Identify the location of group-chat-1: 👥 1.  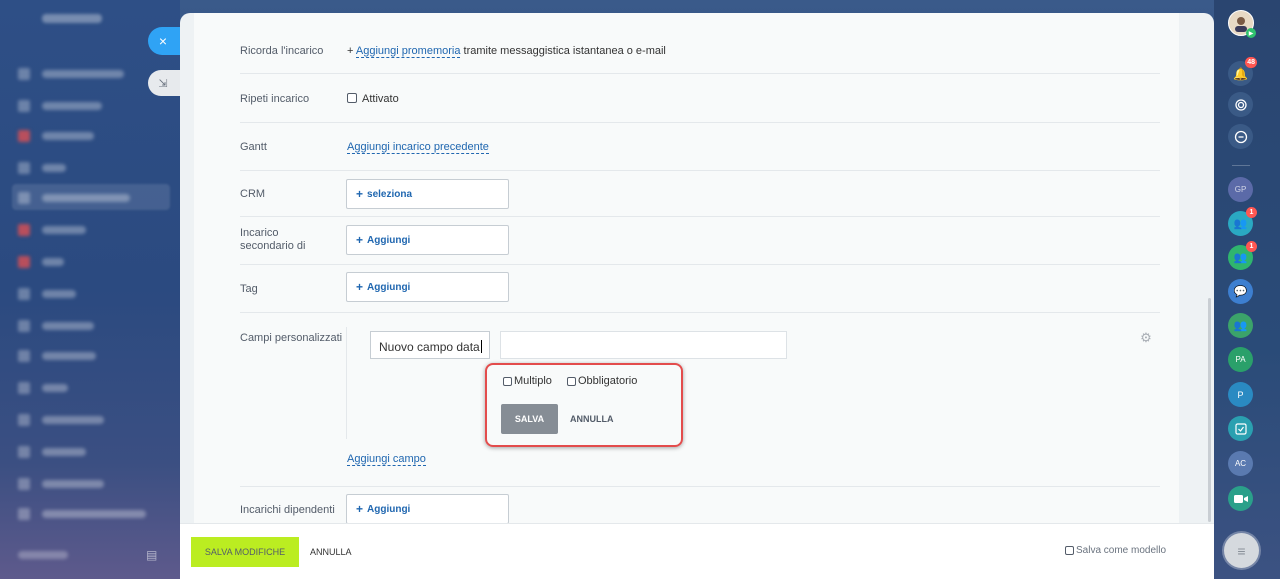
(1242, 221).